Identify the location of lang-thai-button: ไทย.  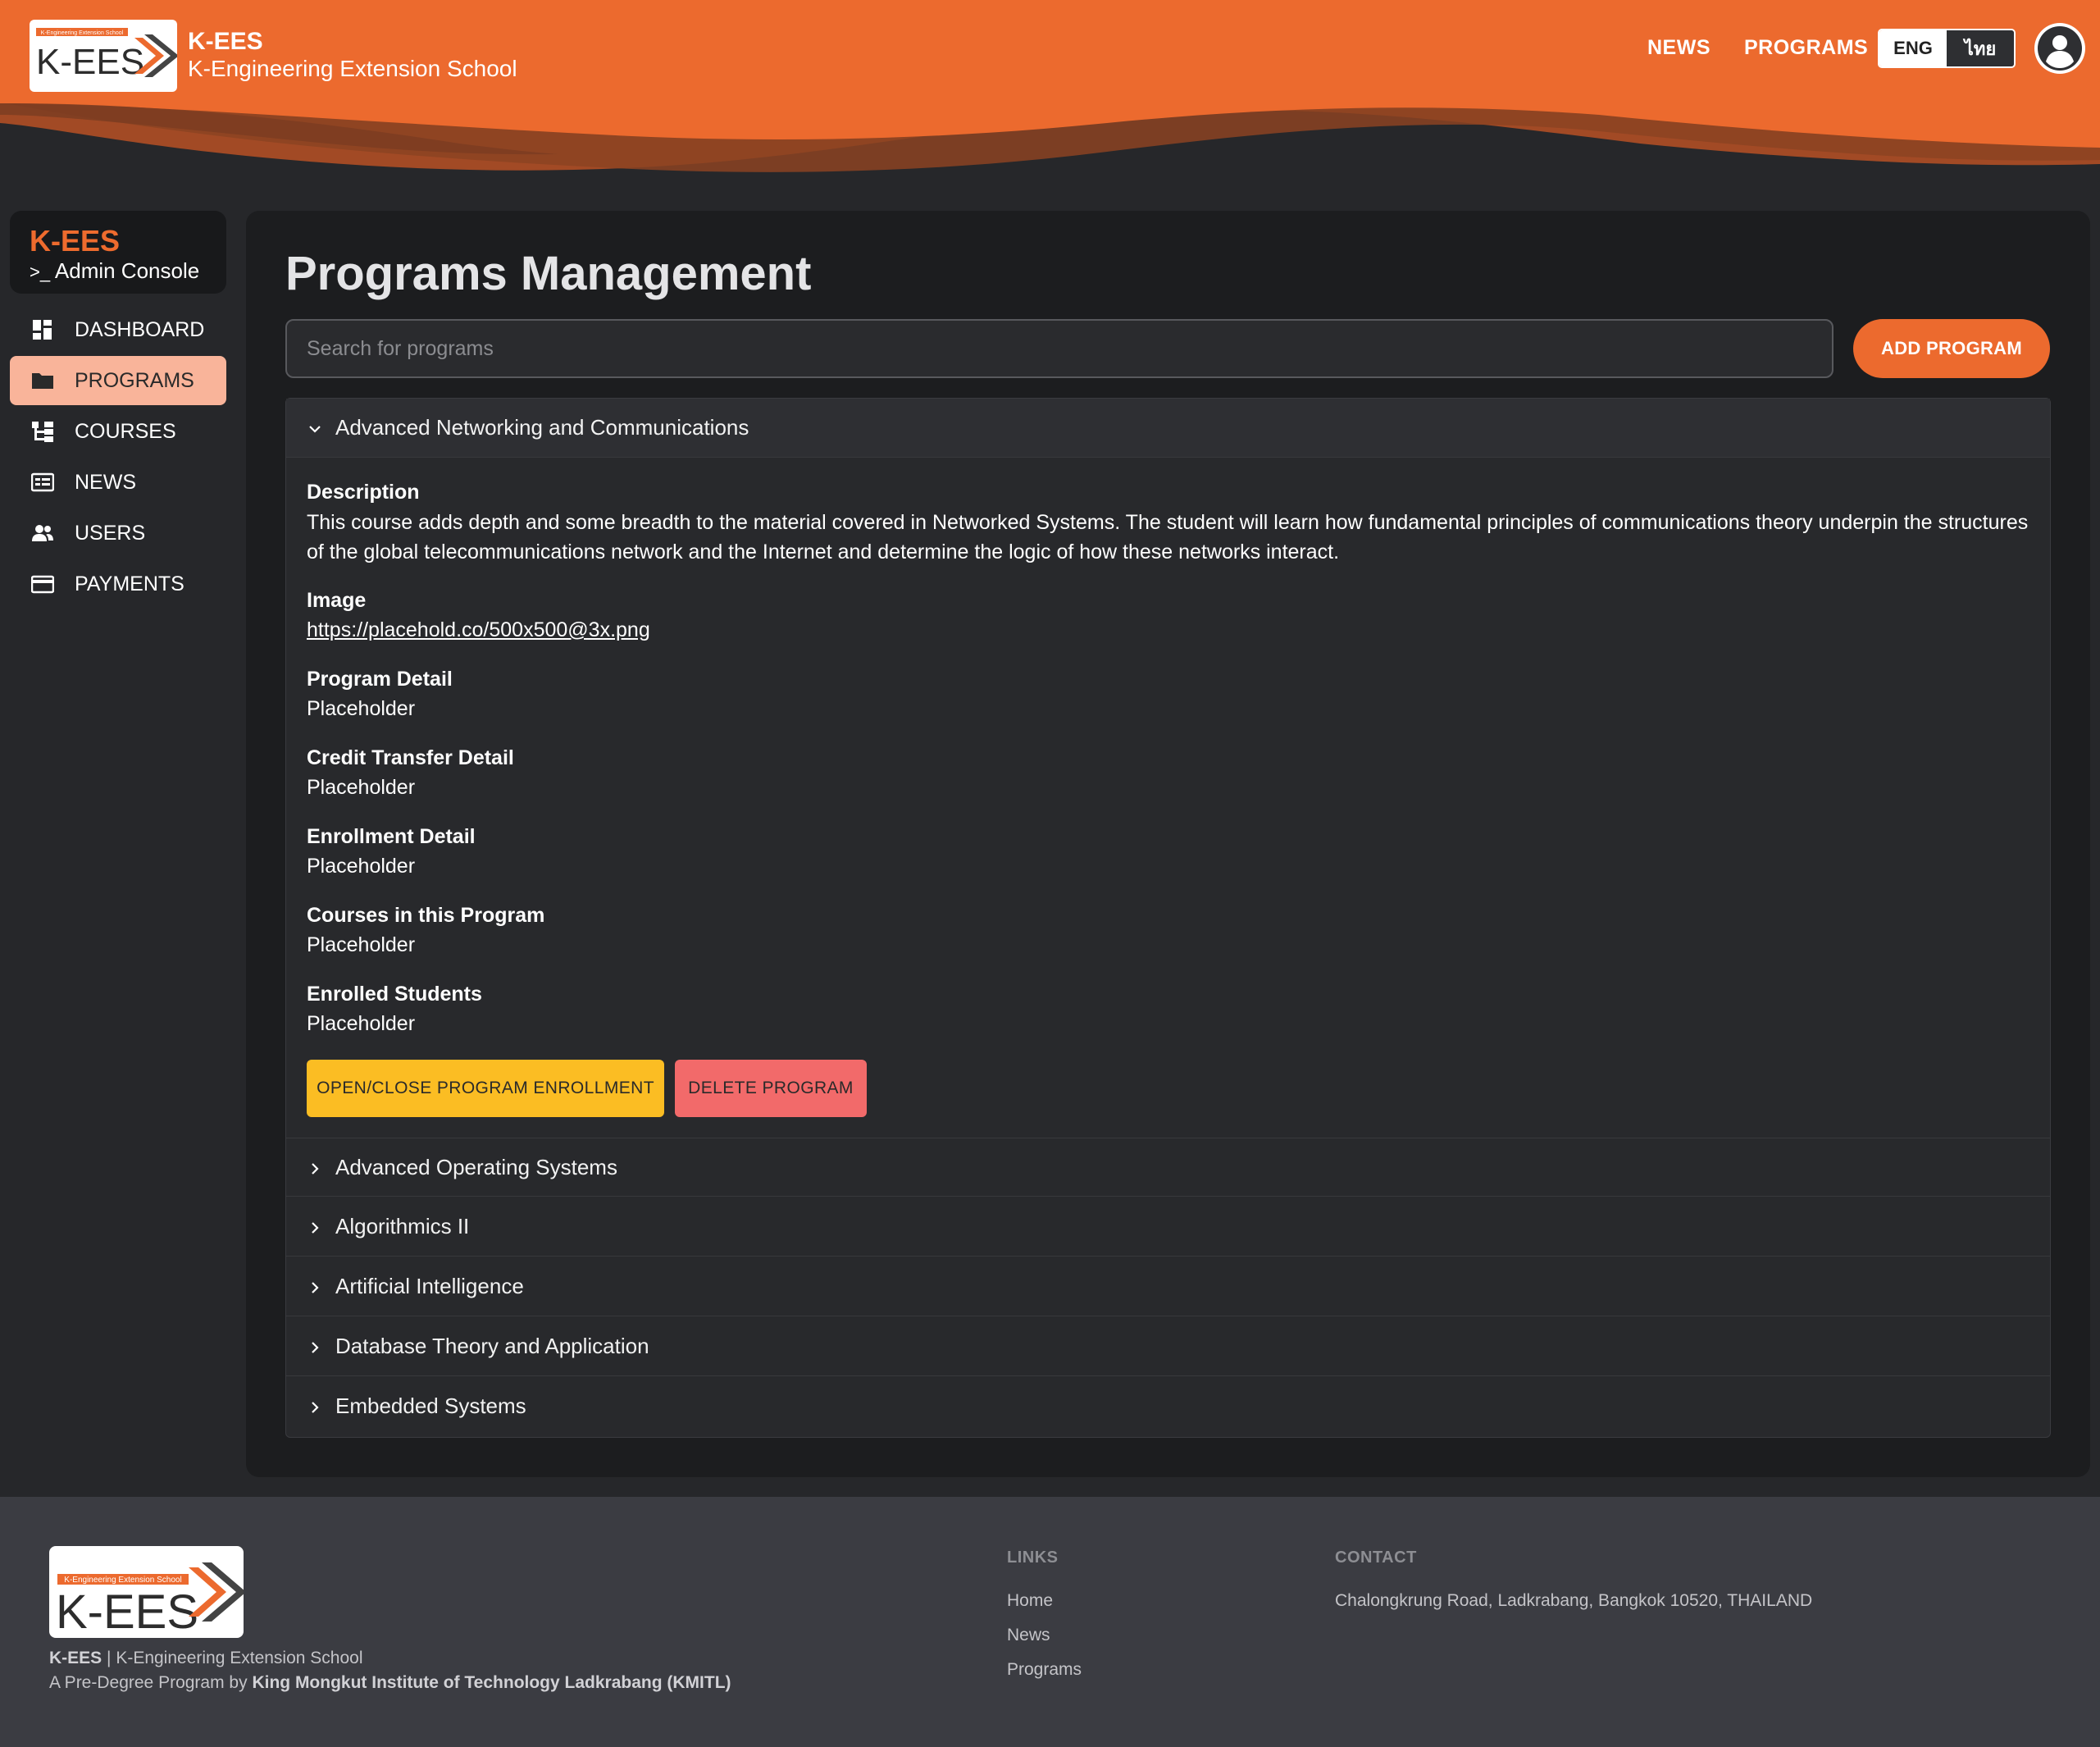
(1980, 48).